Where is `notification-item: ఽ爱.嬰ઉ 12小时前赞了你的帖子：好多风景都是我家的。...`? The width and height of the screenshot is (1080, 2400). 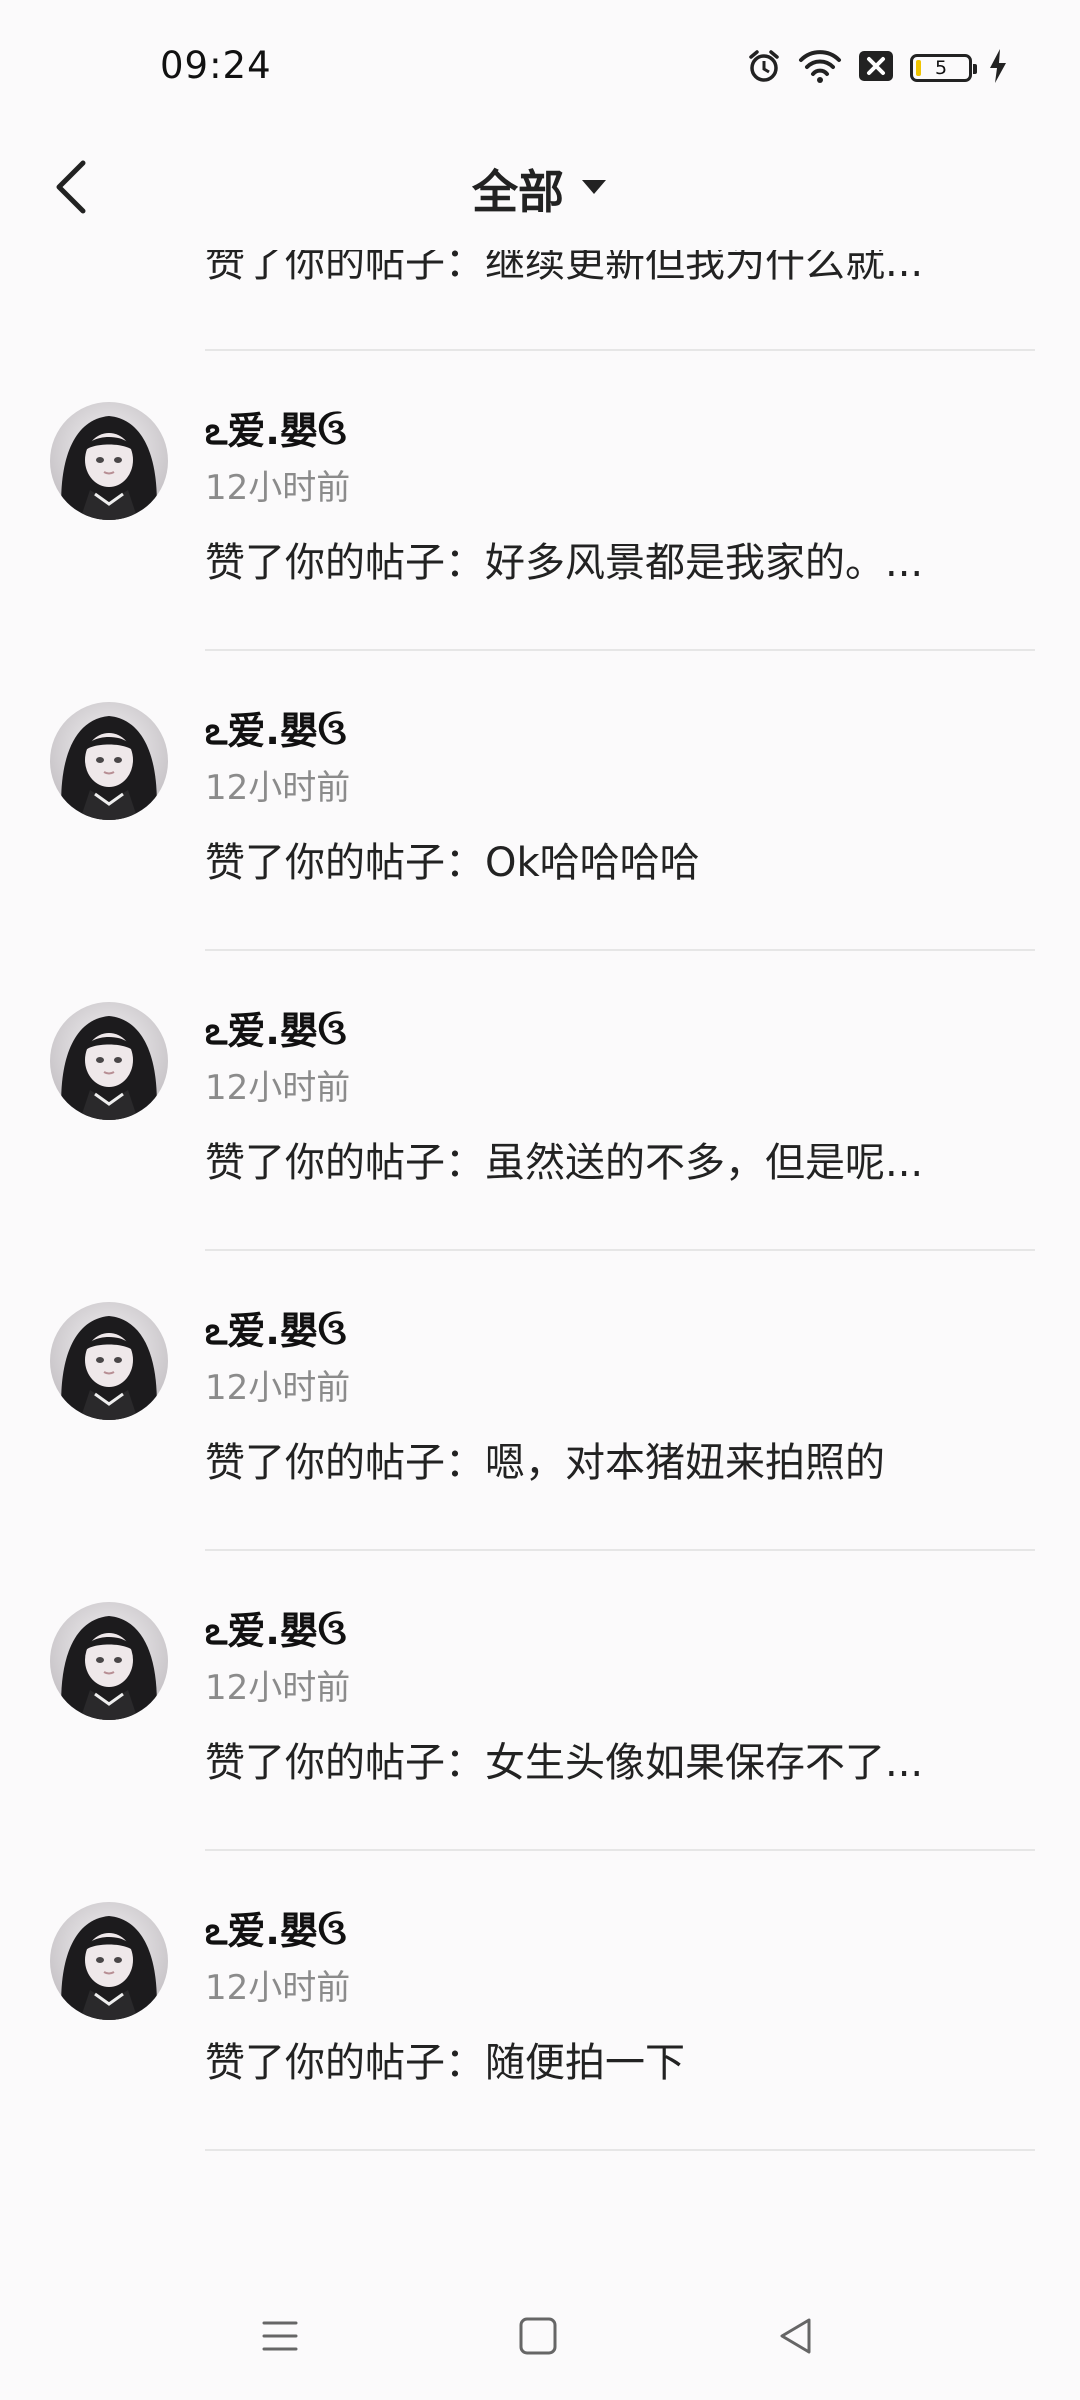 notification-item: ఽ爱.嬰ઉ 12小时前赞了你的帖子：好多风景都是我家的。... is located at coordinates (540, 500).